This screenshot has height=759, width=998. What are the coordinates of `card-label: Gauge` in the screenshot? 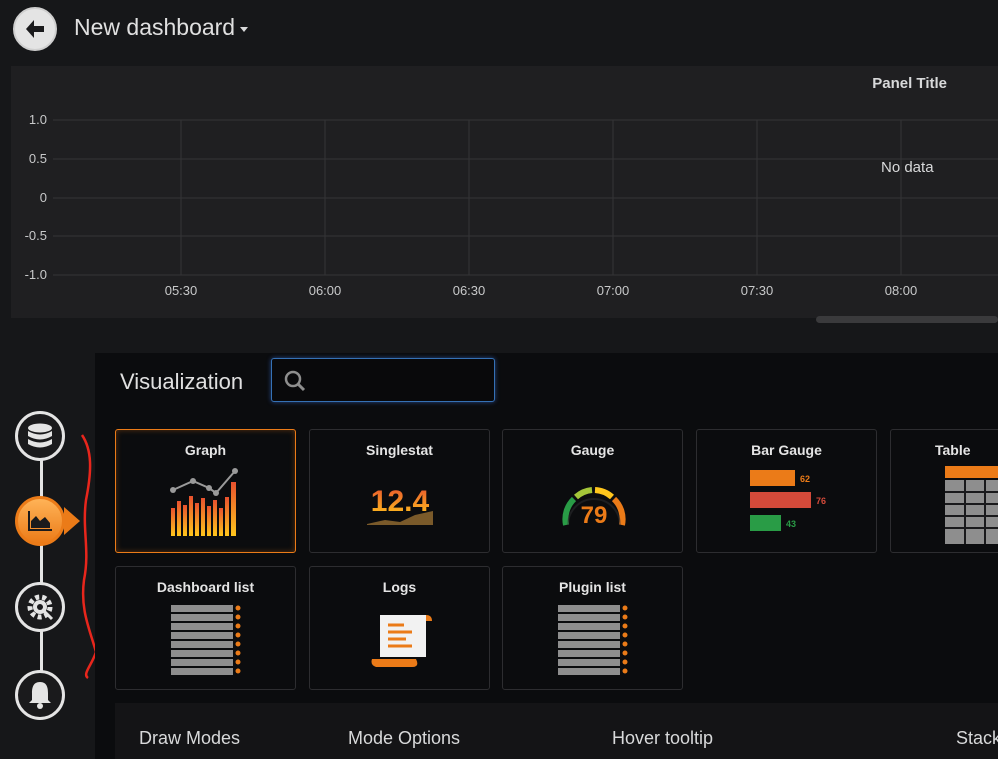 It's located at (592, 450).